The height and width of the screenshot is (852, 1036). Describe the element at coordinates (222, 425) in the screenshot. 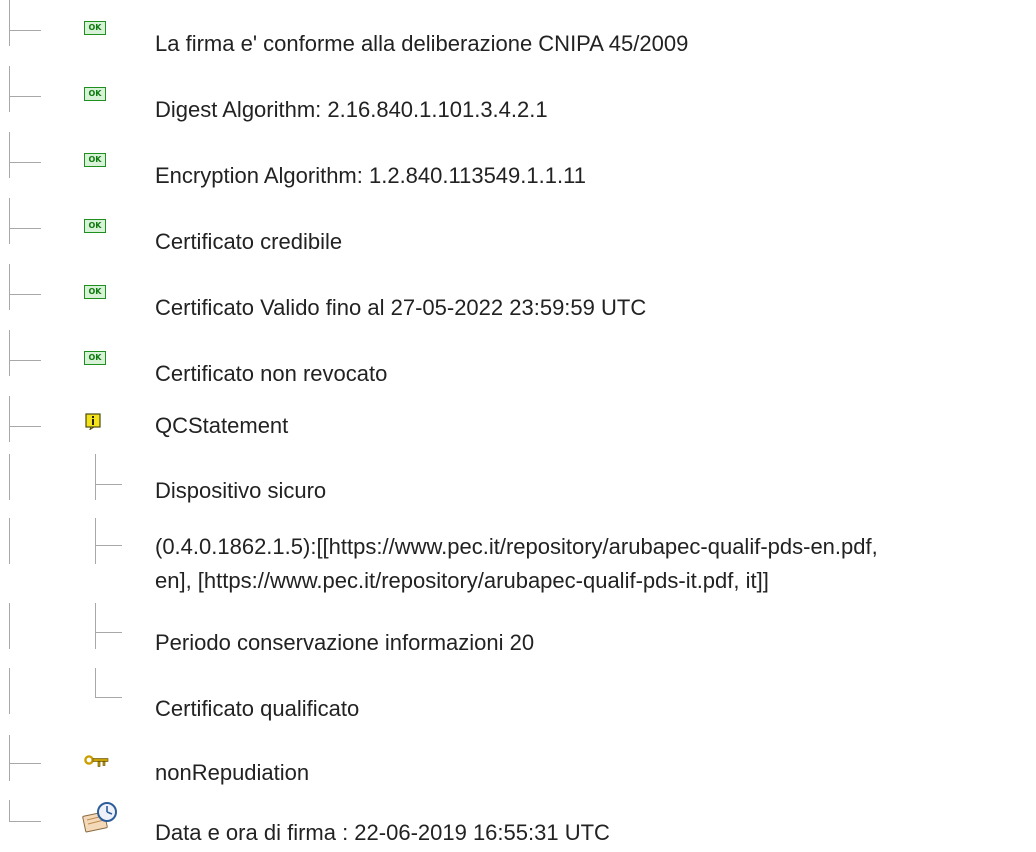

I see `qcstatement-label: QCStatement` at that location.